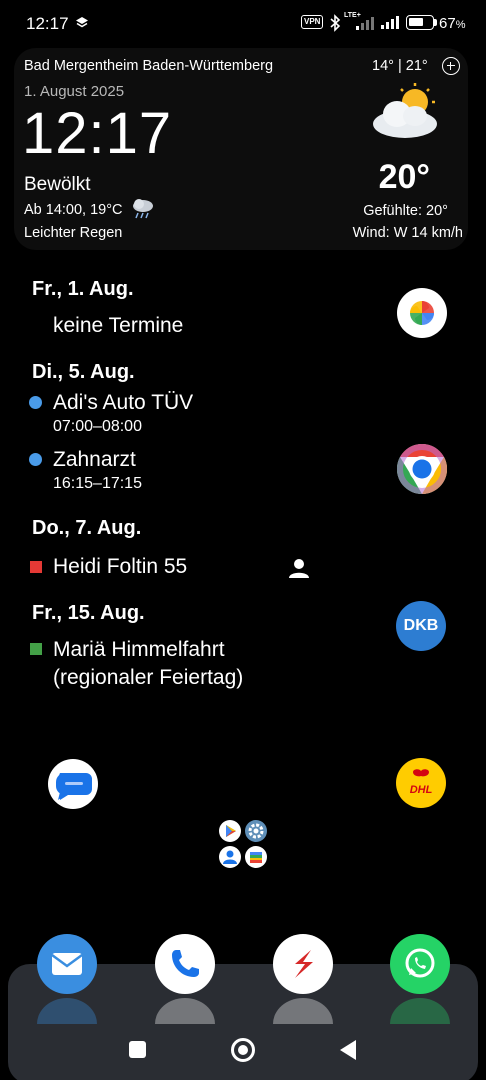  Describe the element at coordinates (407, 233) in the screenshot. I see `weather-wind: Wind: W 14 km/h` at that location.